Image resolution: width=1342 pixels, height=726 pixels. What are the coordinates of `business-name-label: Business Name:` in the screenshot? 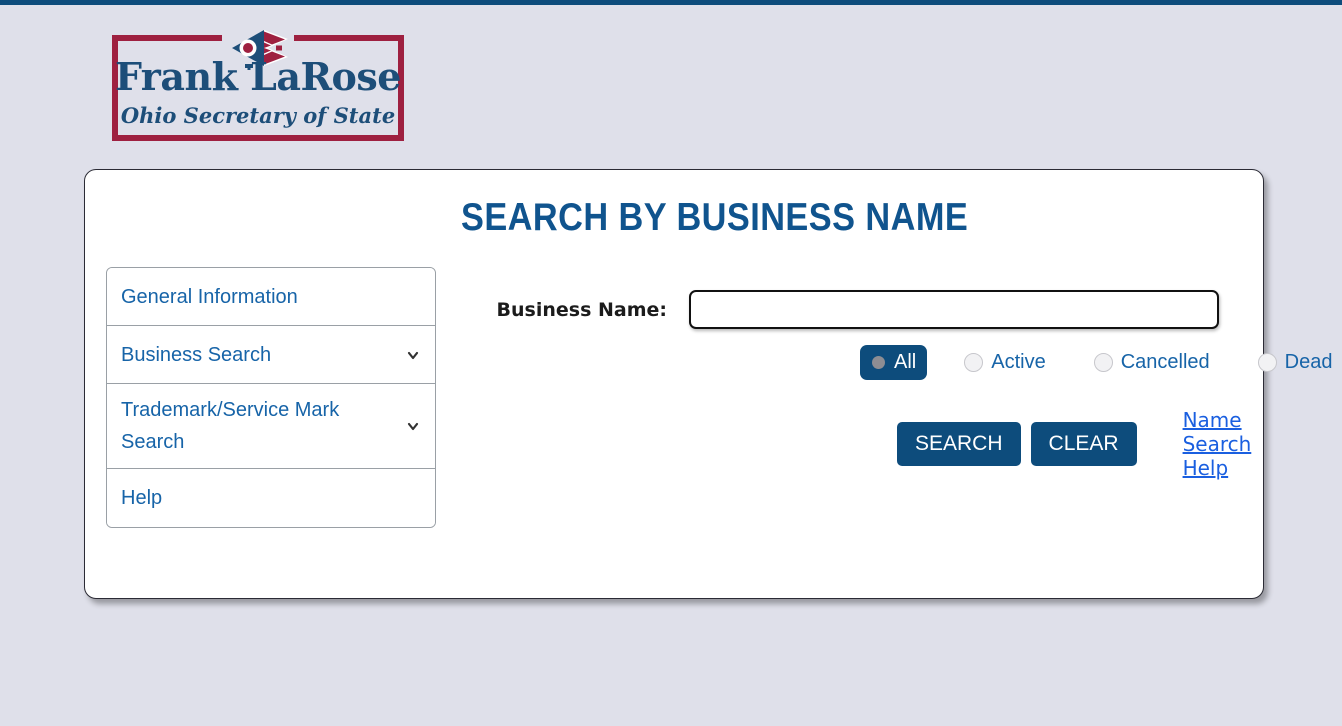 It's located at (581, 309).